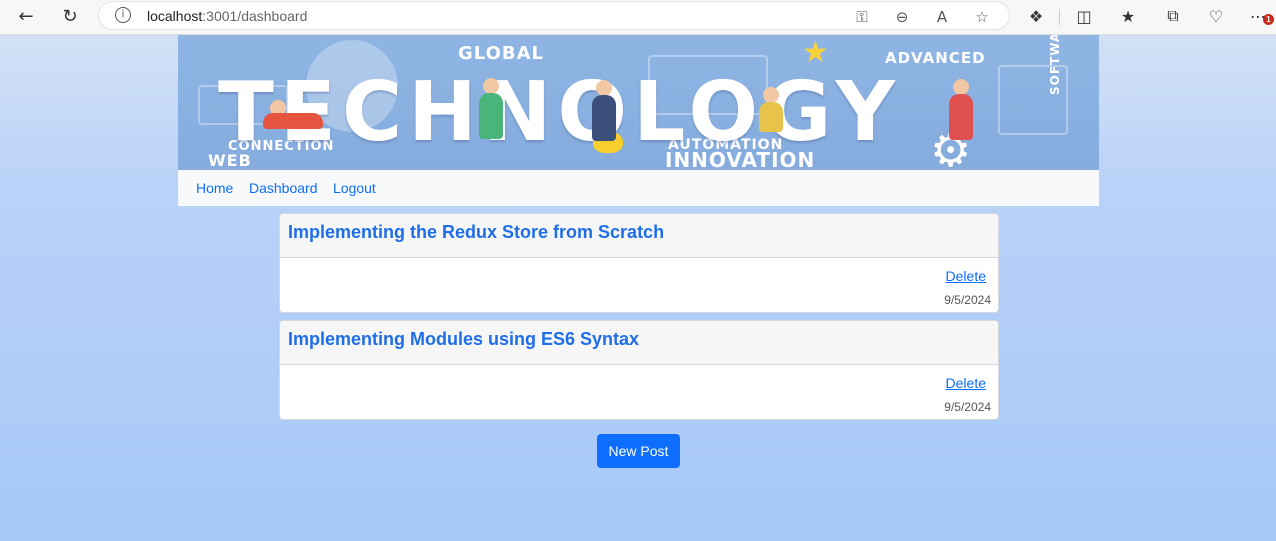 This screenshot has width=1276, height=541. What do you see at coordinates (1036, 16) in the screenshot?
I see `extensions-icon: ❖` at bounding box center [1036, 16].